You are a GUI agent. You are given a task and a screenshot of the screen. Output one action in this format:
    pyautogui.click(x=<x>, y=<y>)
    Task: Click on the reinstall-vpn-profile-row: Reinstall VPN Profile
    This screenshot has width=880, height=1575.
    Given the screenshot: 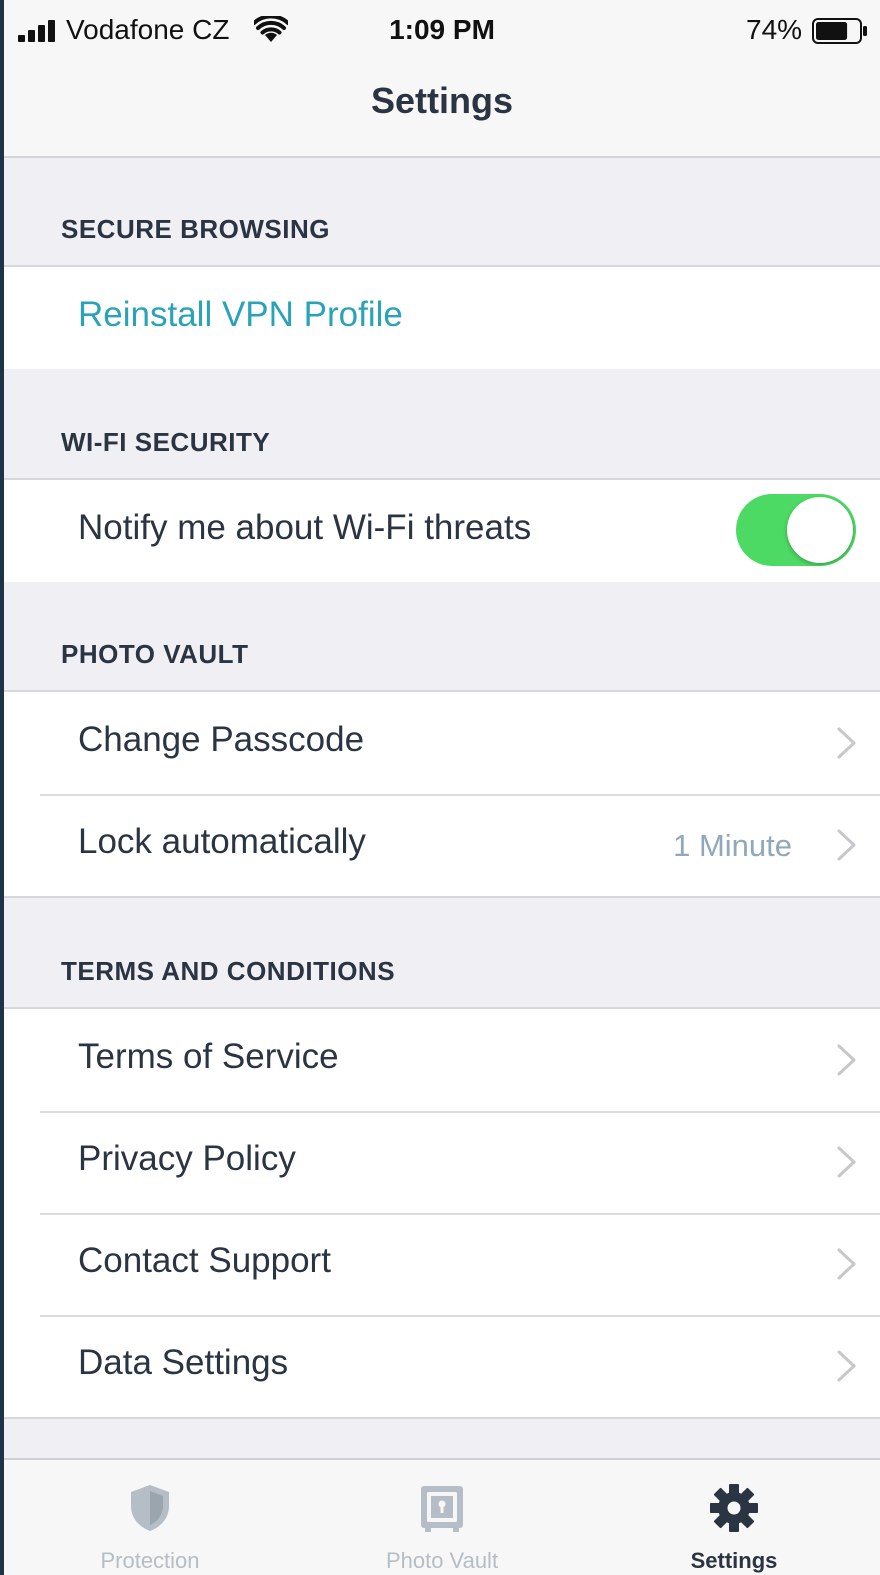 What is the action you would take?
    pyautogui.click(x=442, y=318)
    